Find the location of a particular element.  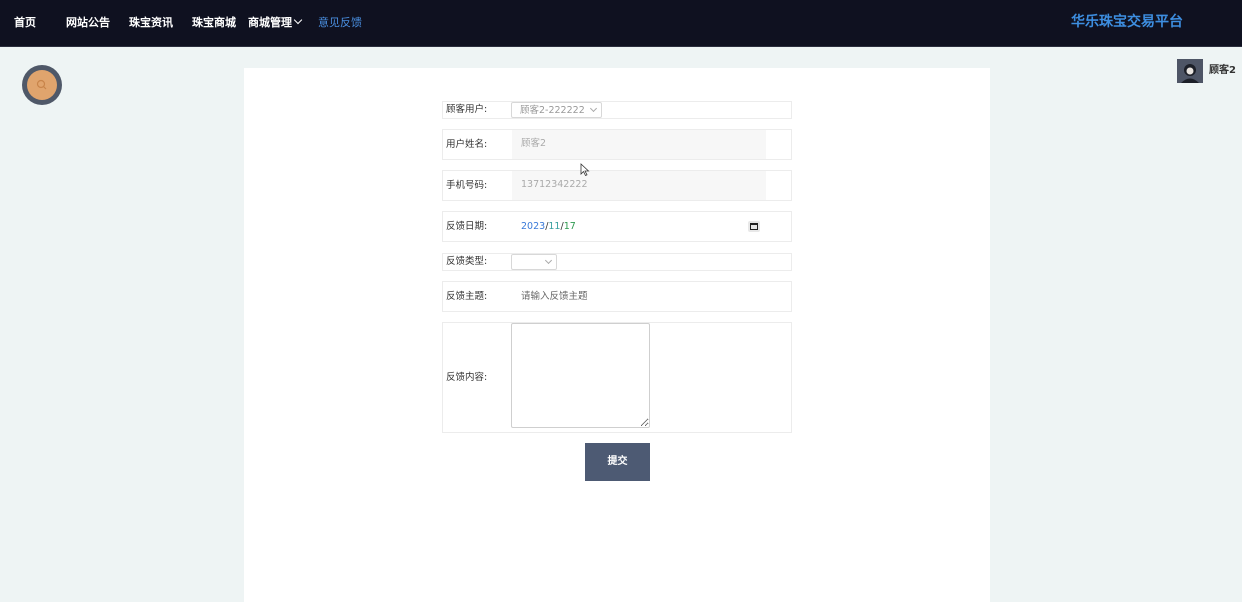

nav-item-announcements: 网站公告 is located at coordinates (88, 23).